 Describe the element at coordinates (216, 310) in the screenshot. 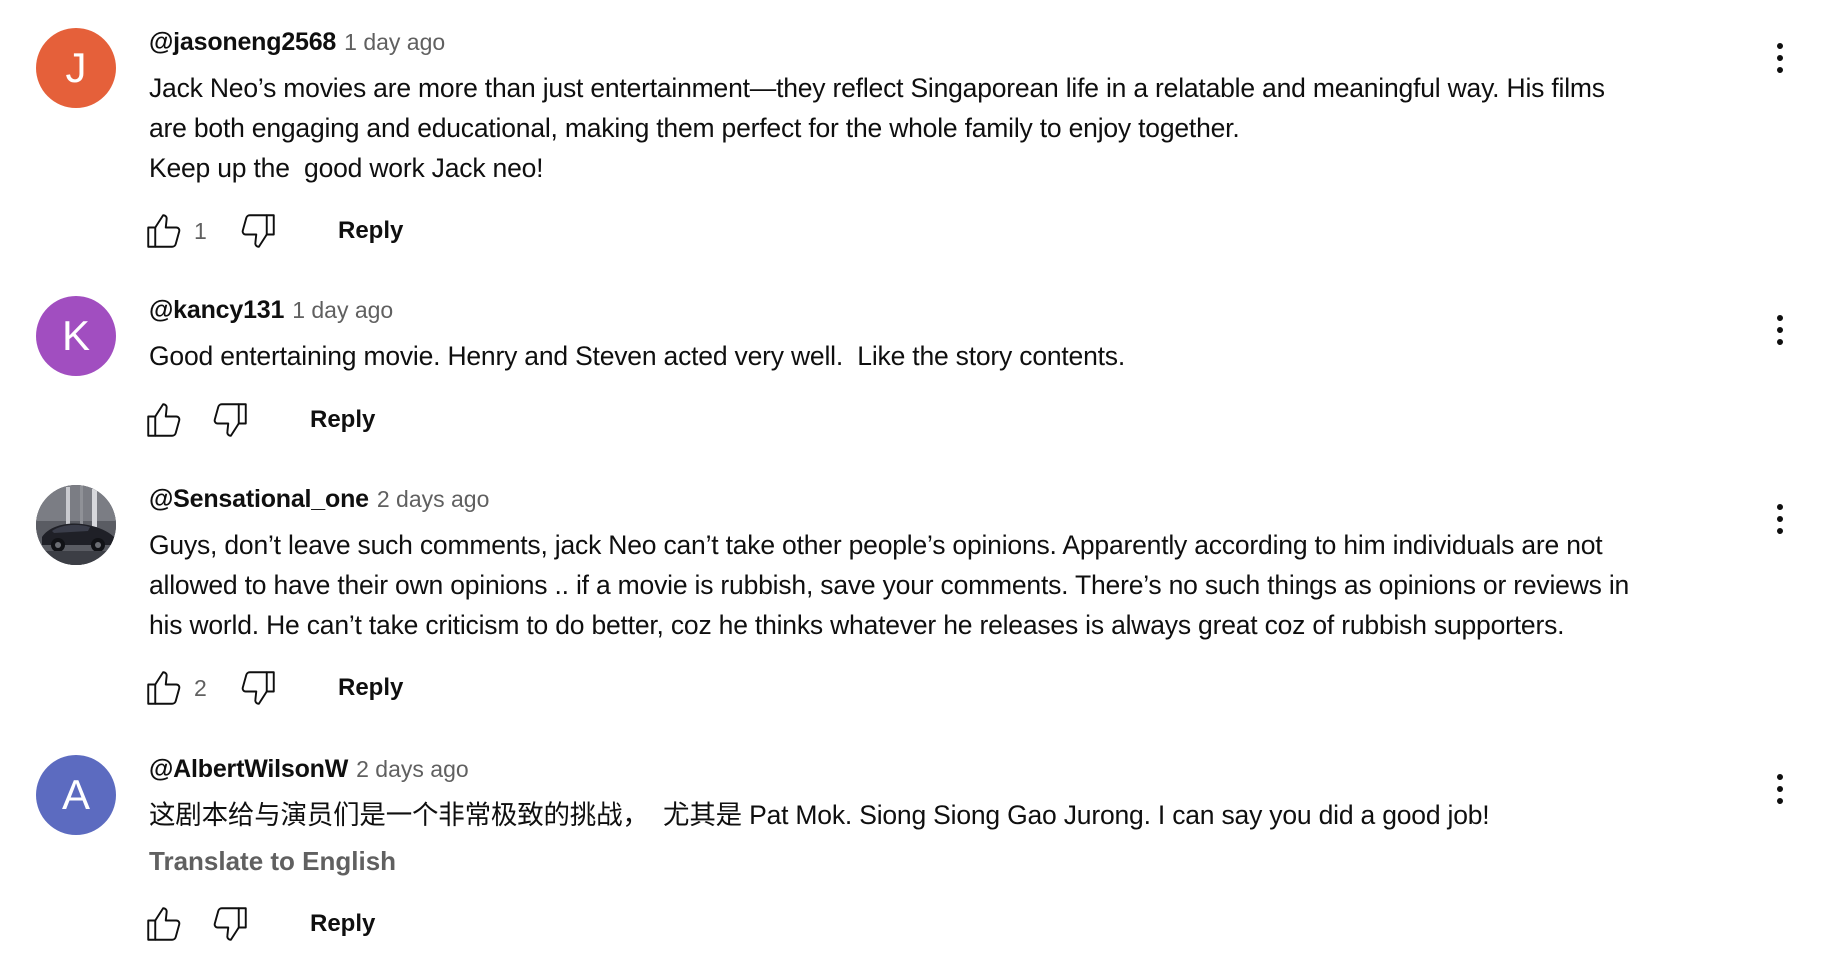

I see `author-name: @kancy131` at that location.